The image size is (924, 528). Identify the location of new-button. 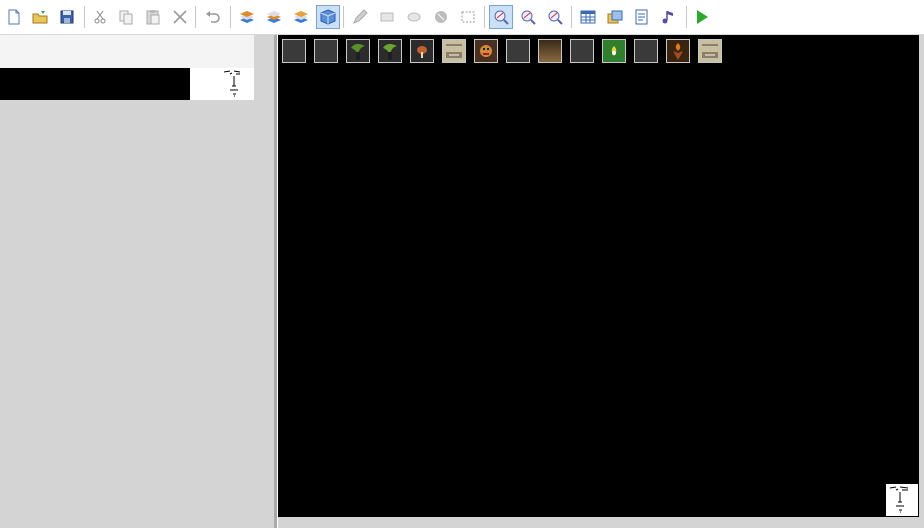
(14, 17).